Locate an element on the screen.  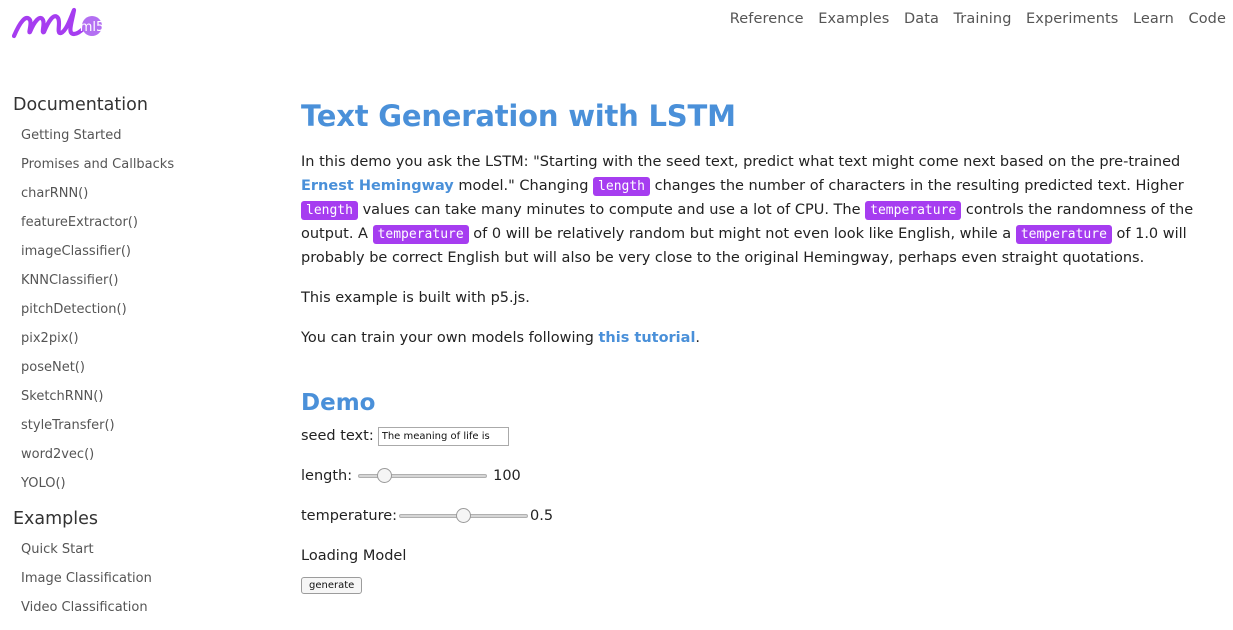
generate-button: generate is located at coordinates (332, 585).